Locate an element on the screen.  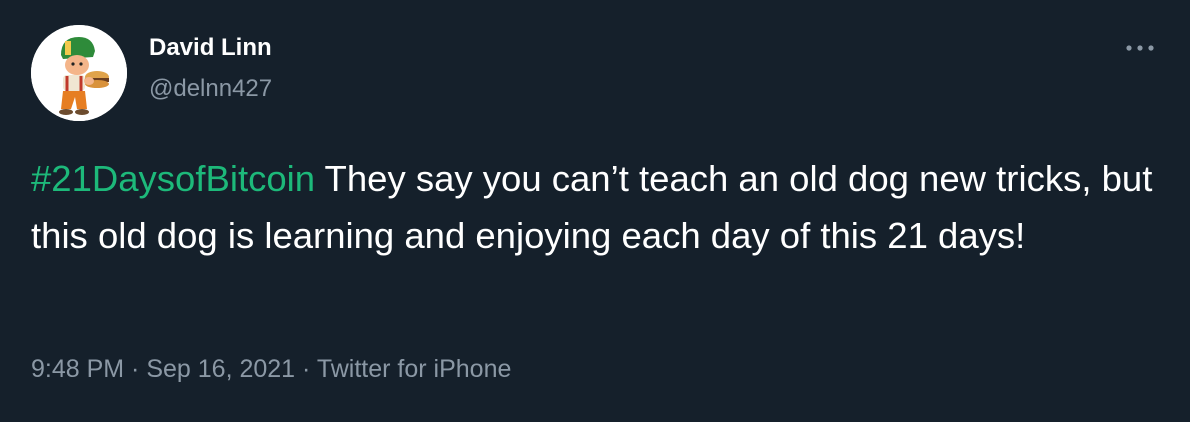
tweet-source: Twitter for iPhone is located at coordinates (414, 369).